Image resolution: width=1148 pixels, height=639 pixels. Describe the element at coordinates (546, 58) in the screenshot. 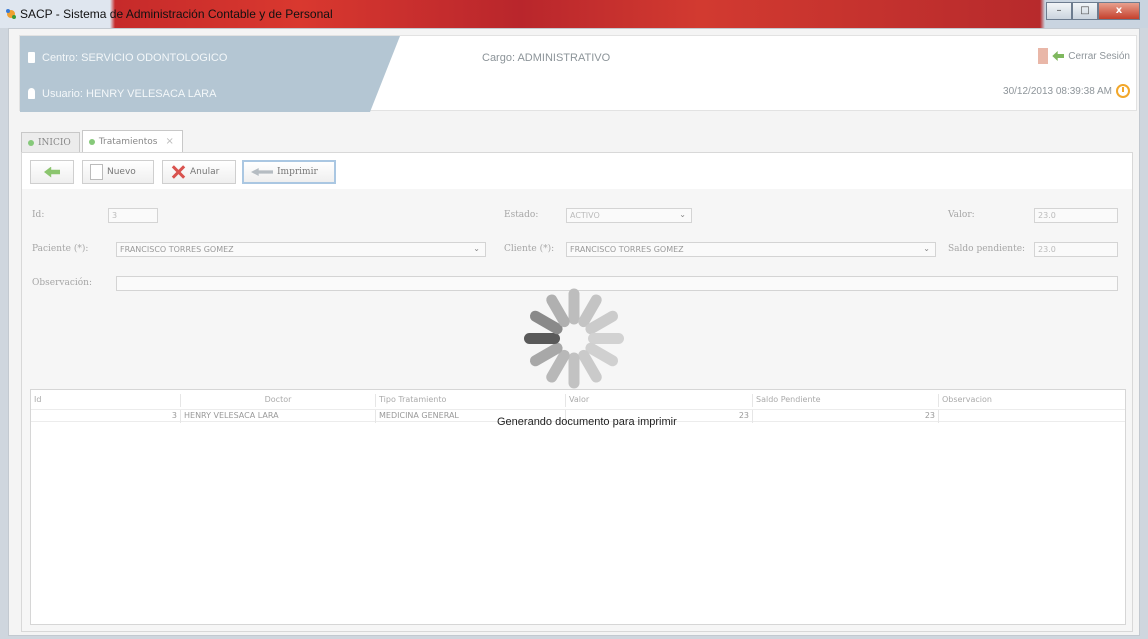

I see `cargo-label: Cargo: ADMINISTRATIVO` at that location.